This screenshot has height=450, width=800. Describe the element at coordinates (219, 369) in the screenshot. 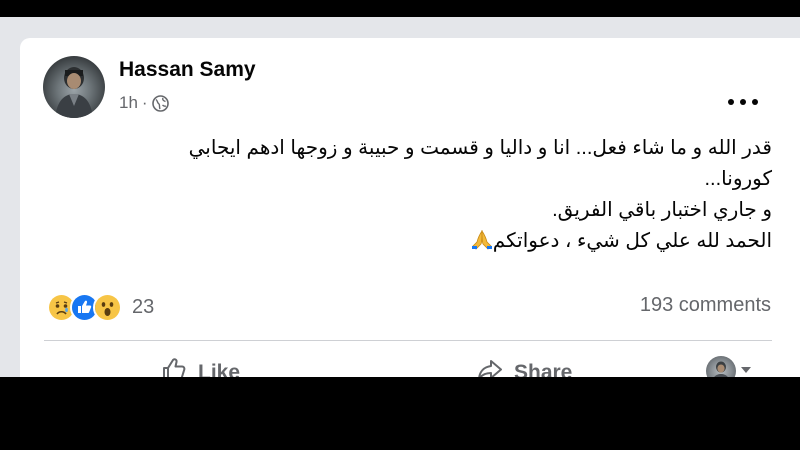

I see `like-label: Like` at that location.